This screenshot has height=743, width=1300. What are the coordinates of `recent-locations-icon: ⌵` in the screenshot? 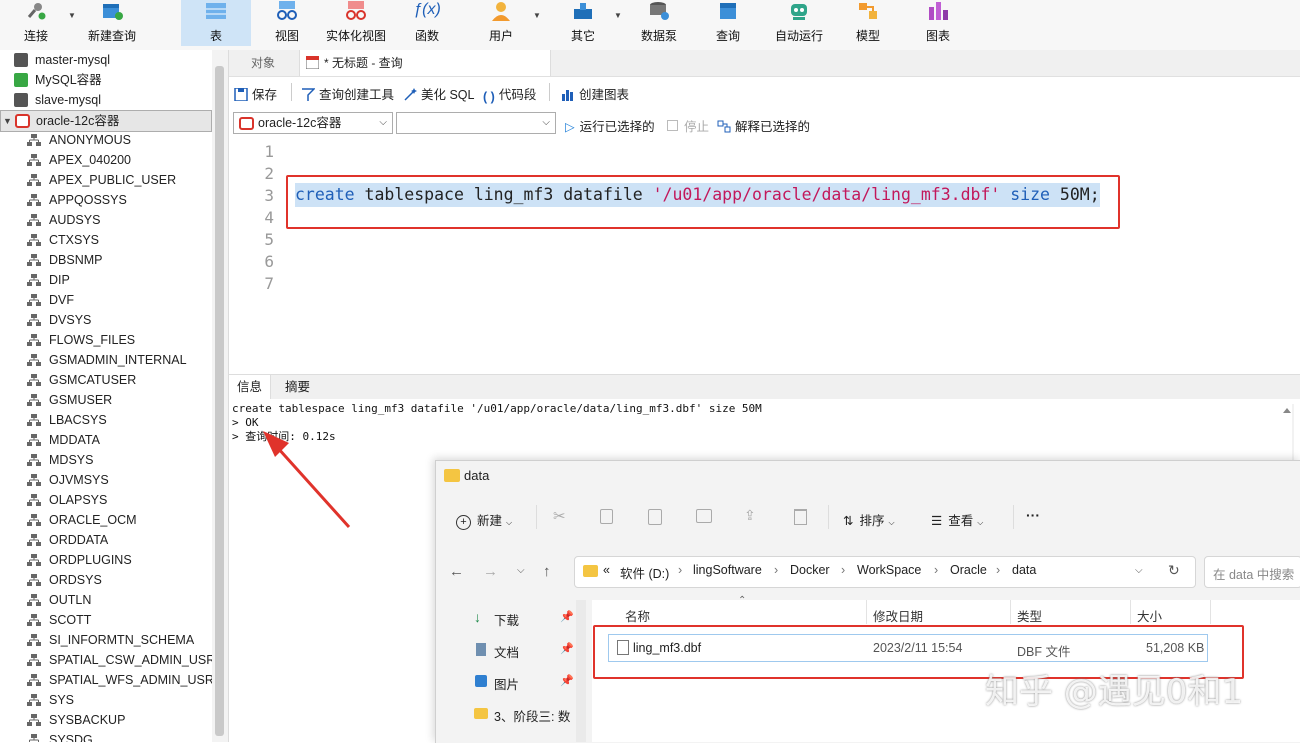 It's located at (521, 570).